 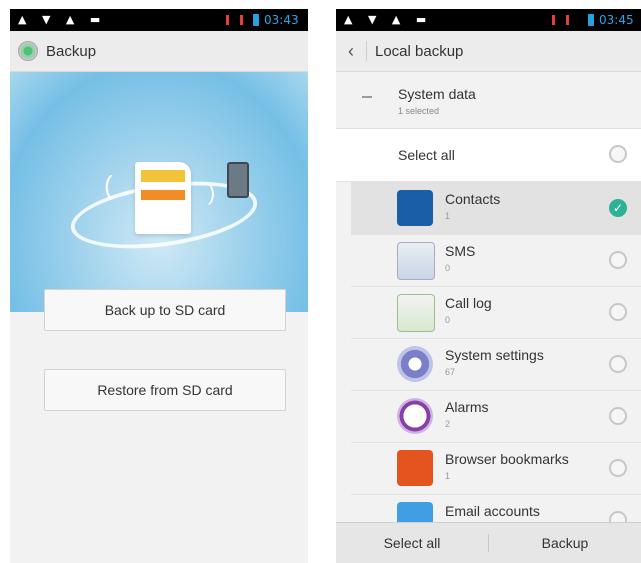 I want to click on divider, so click(x=366, y=51).